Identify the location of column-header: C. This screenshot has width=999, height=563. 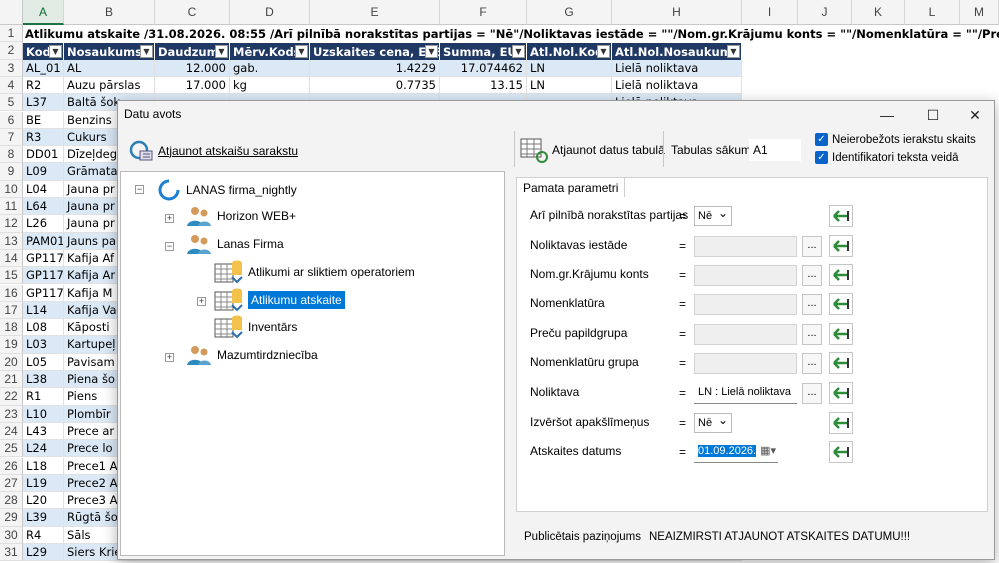
(192, 12).